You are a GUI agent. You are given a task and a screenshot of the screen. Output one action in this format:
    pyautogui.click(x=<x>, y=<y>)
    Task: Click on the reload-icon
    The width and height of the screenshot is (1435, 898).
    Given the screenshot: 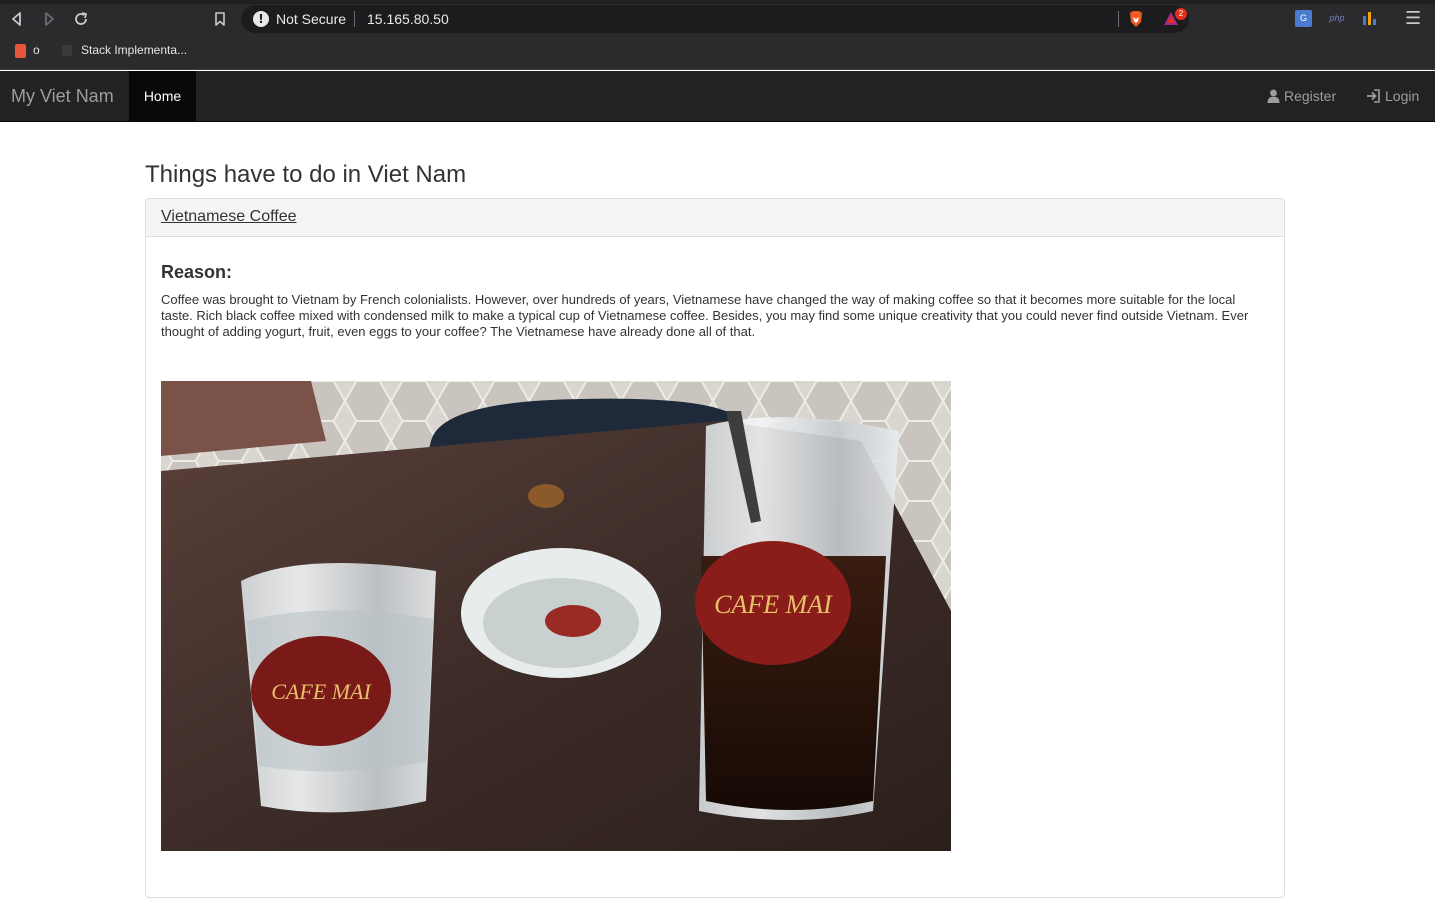 What is the action you would take?
    pyautogui.click(x=81, y=19)
    